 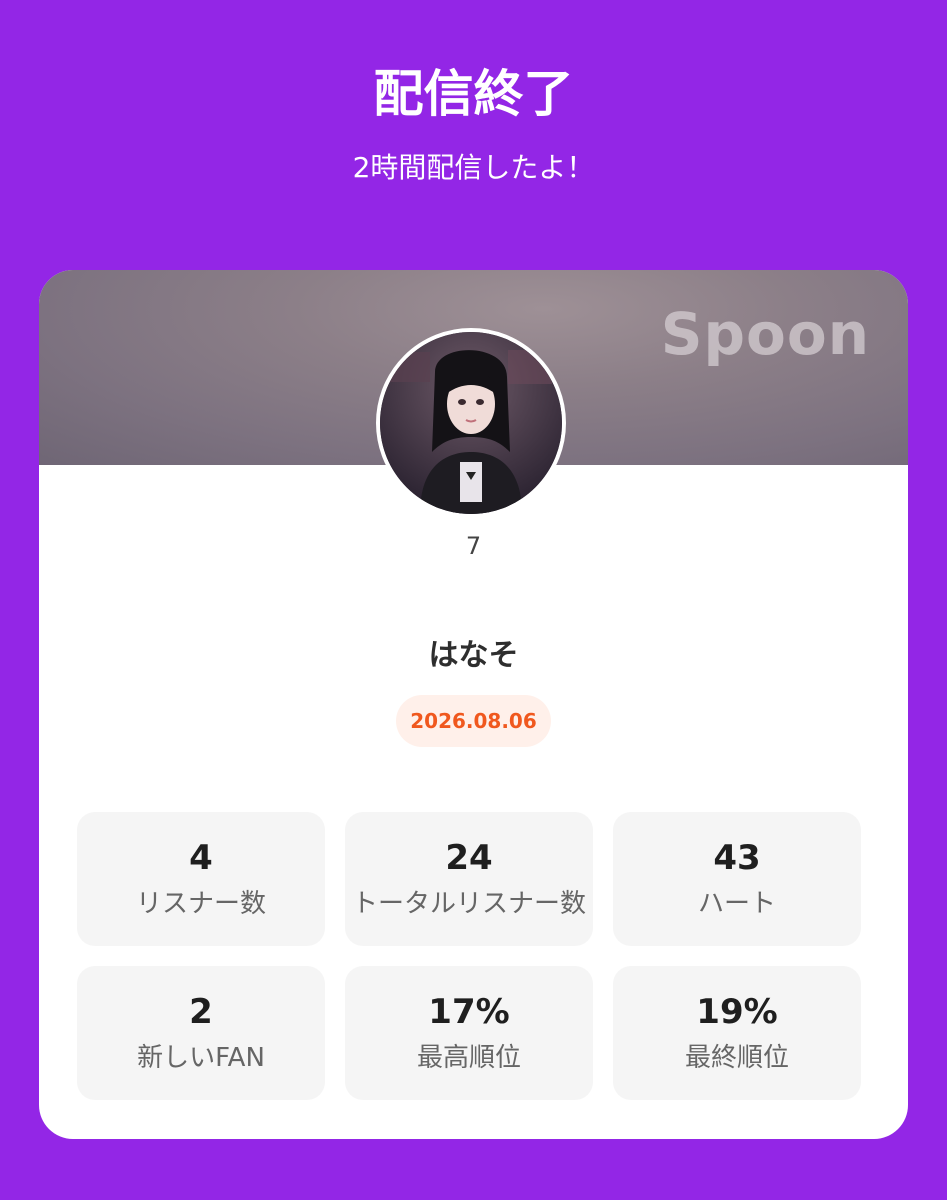 What do you see at coordinates (468, 1058) in the screenshot?
I see `stat-label: 最高順位` at bounding box center [468, 1058].